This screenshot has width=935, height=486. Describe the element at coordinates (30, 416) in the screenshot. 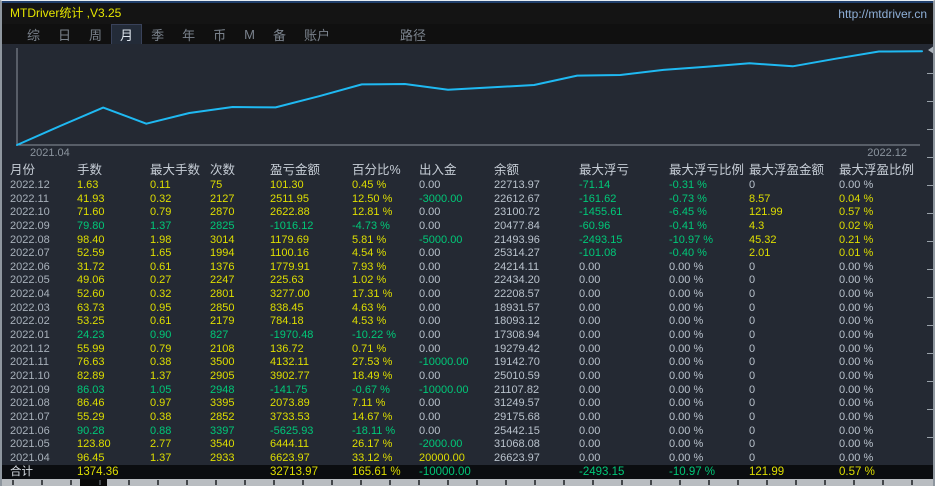

I see `cell-1: 2021.07` at that location.